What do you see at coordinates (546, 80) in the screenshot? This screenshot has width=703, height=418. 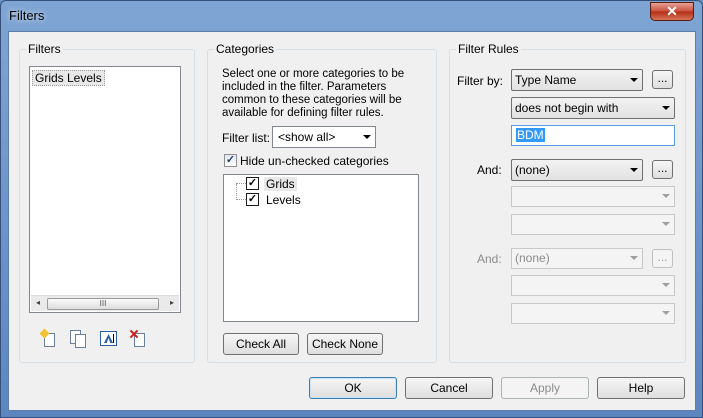 I see `rule1-parameter-value: Type Name` at bounding box center [546, 80].